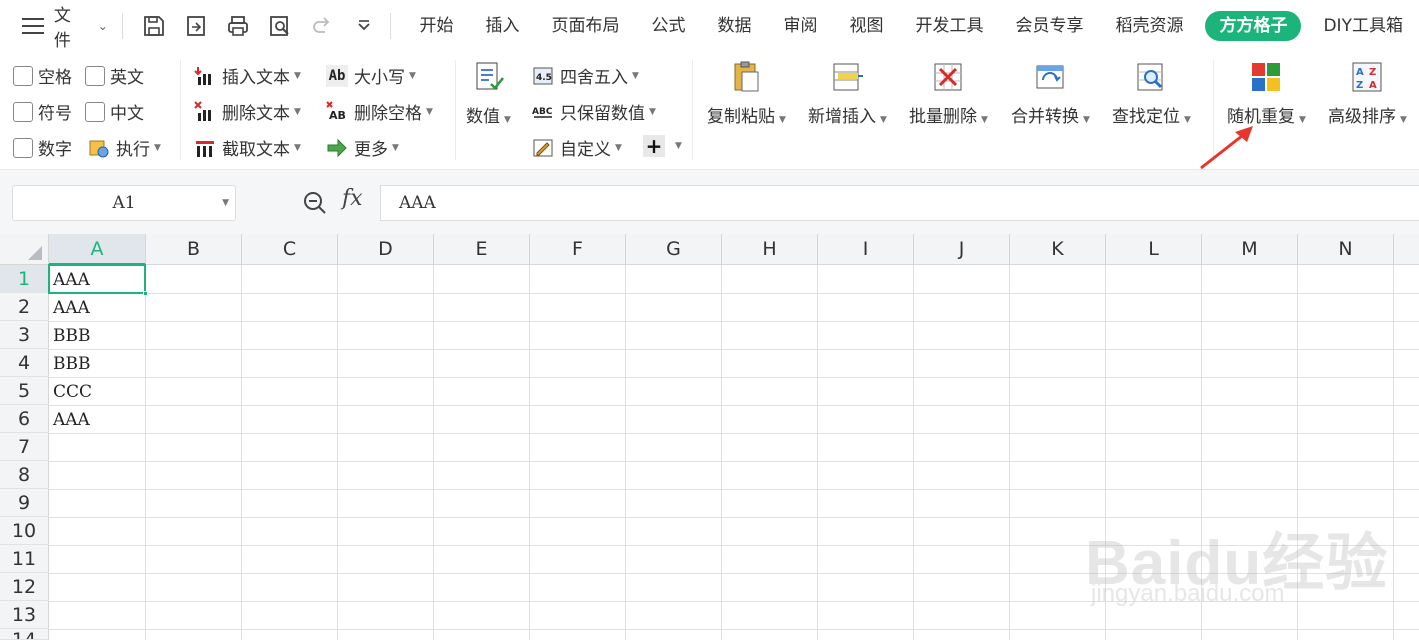 This screenshot has width=1419, height=640. What do you see at coordinates (205, 76) in the screenshot?
I see `insert-text-icon` at bounding box center [205, 76].